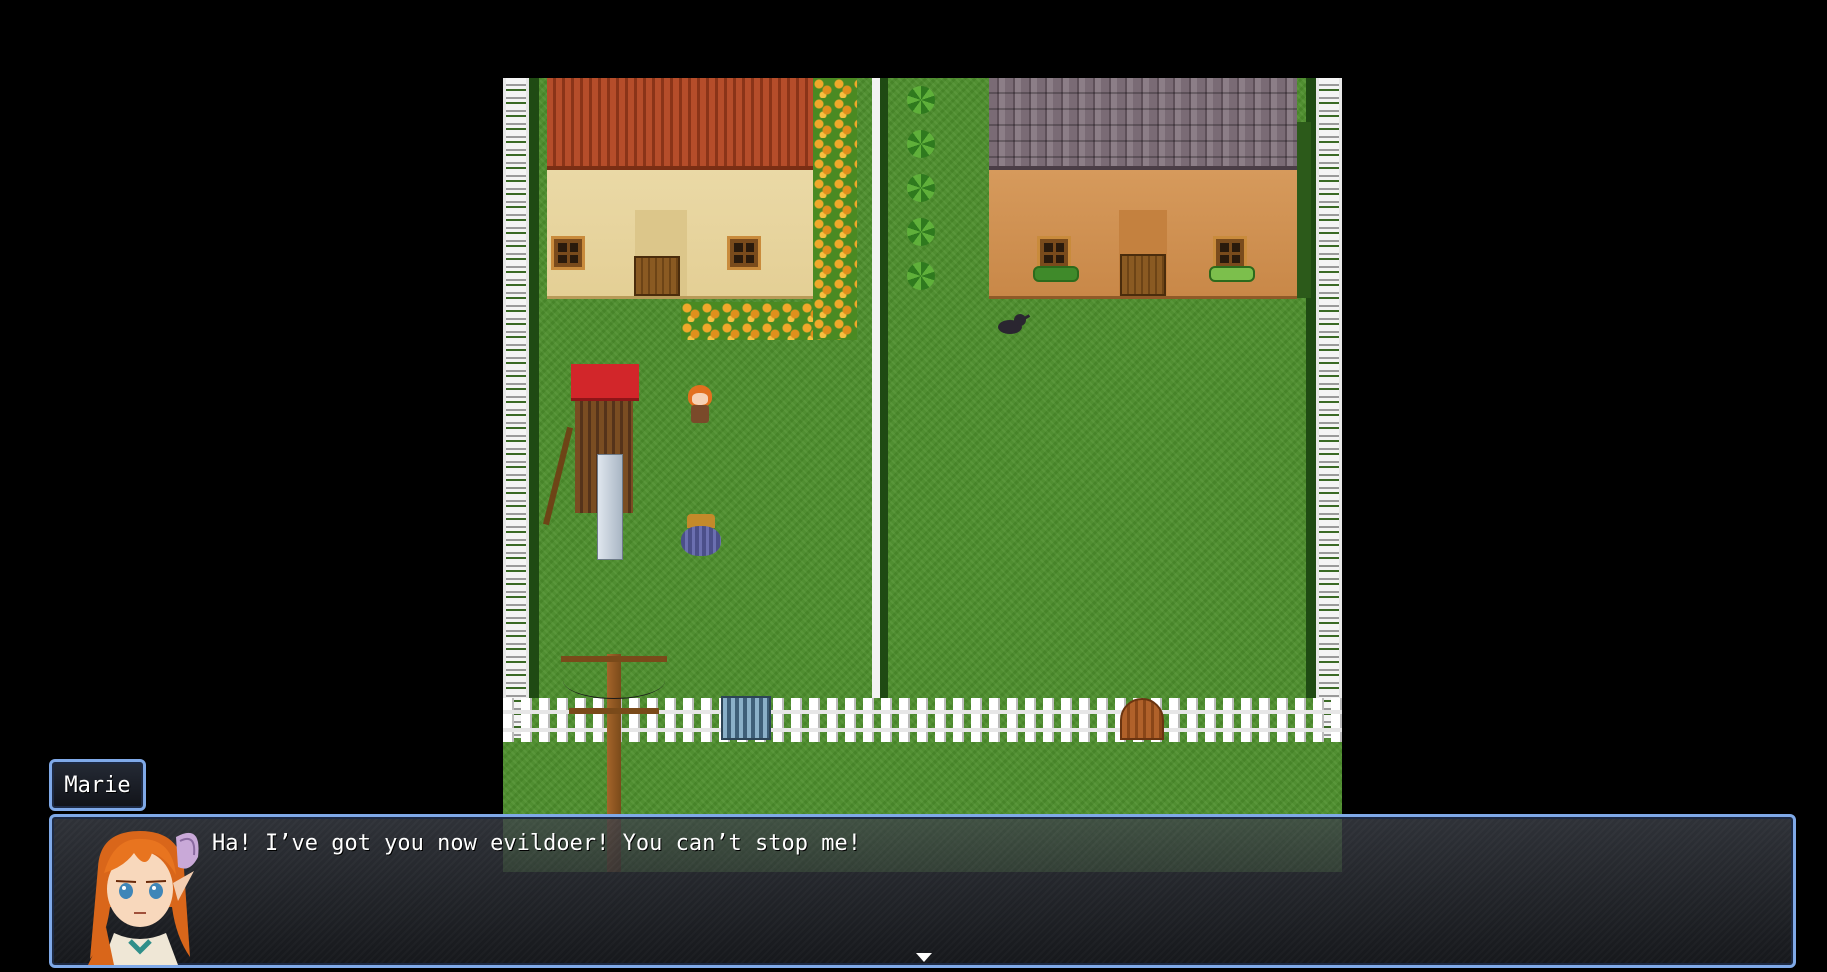 Image resolution: width=1827 pixels, height=972 pixels. I want to click on flower-hedge-horizontal, so click(747, 321).